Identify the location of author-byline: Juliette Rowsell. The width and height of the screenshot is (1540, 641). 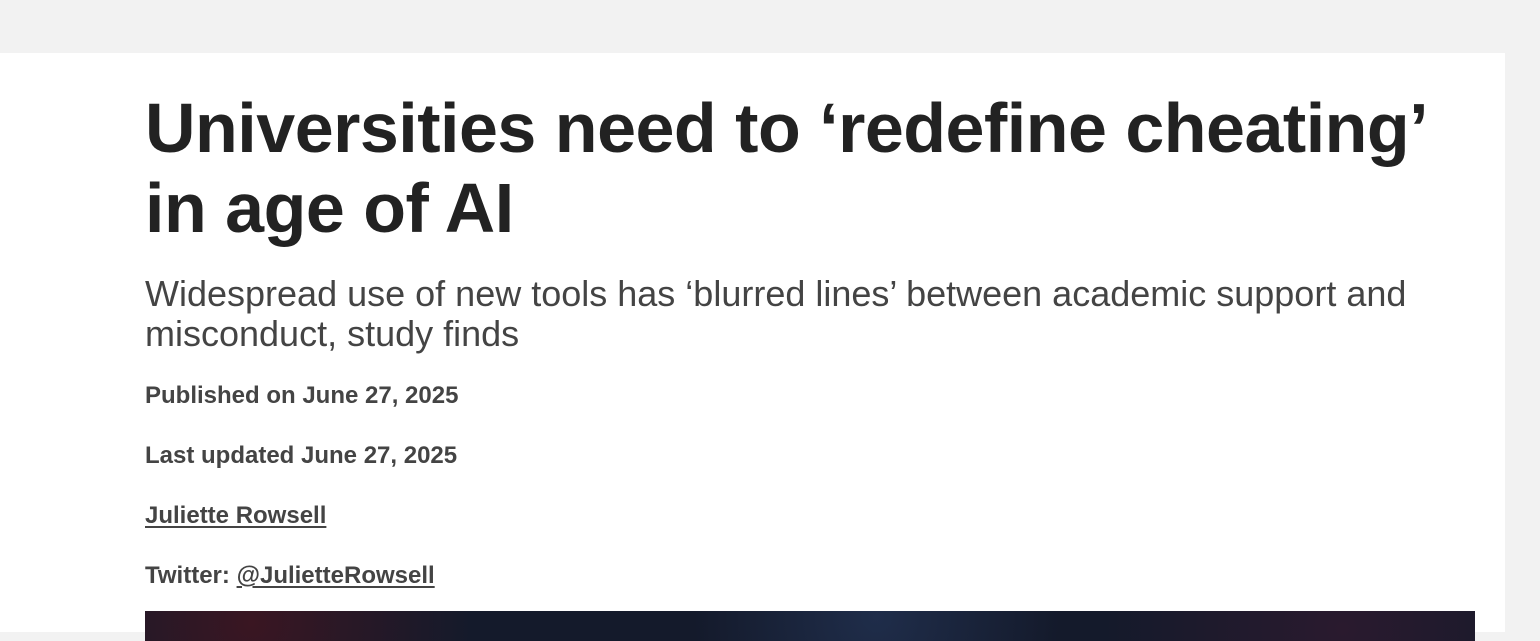
(810, 516).